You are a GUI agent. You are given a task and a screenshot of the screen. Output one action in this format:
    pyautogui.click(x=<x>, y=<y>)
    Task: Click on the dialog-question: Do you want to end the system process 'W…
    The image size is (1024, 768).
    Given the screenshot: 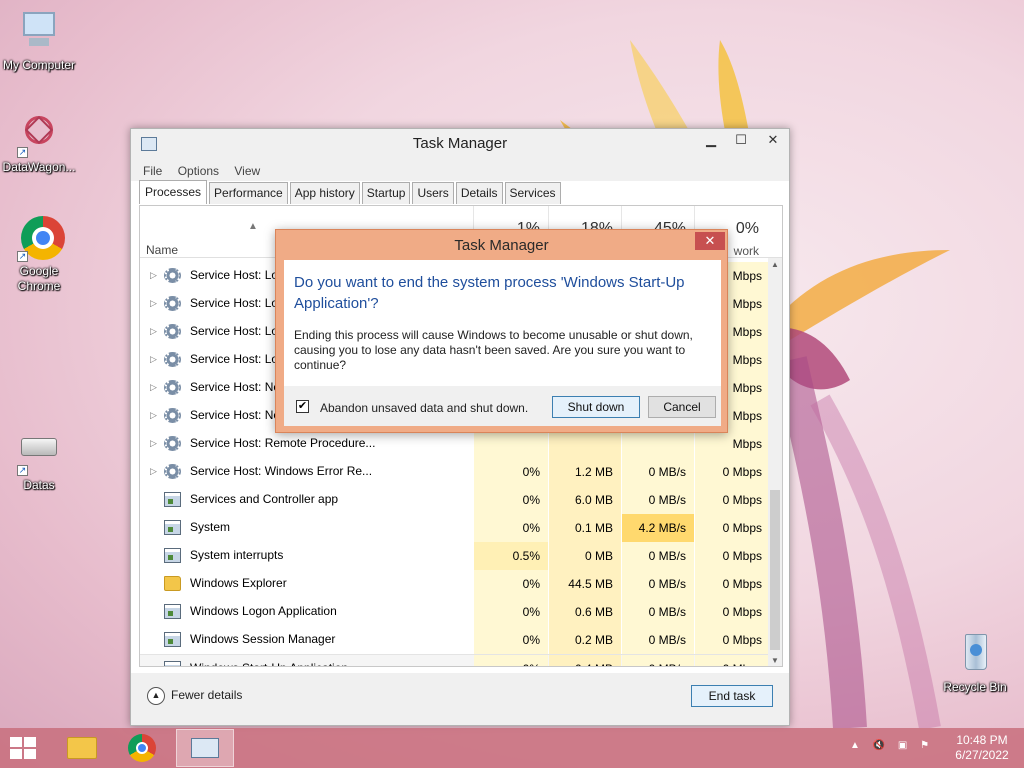 What is the action you would take?
    pyautogui.click(x=489, y=293)
    